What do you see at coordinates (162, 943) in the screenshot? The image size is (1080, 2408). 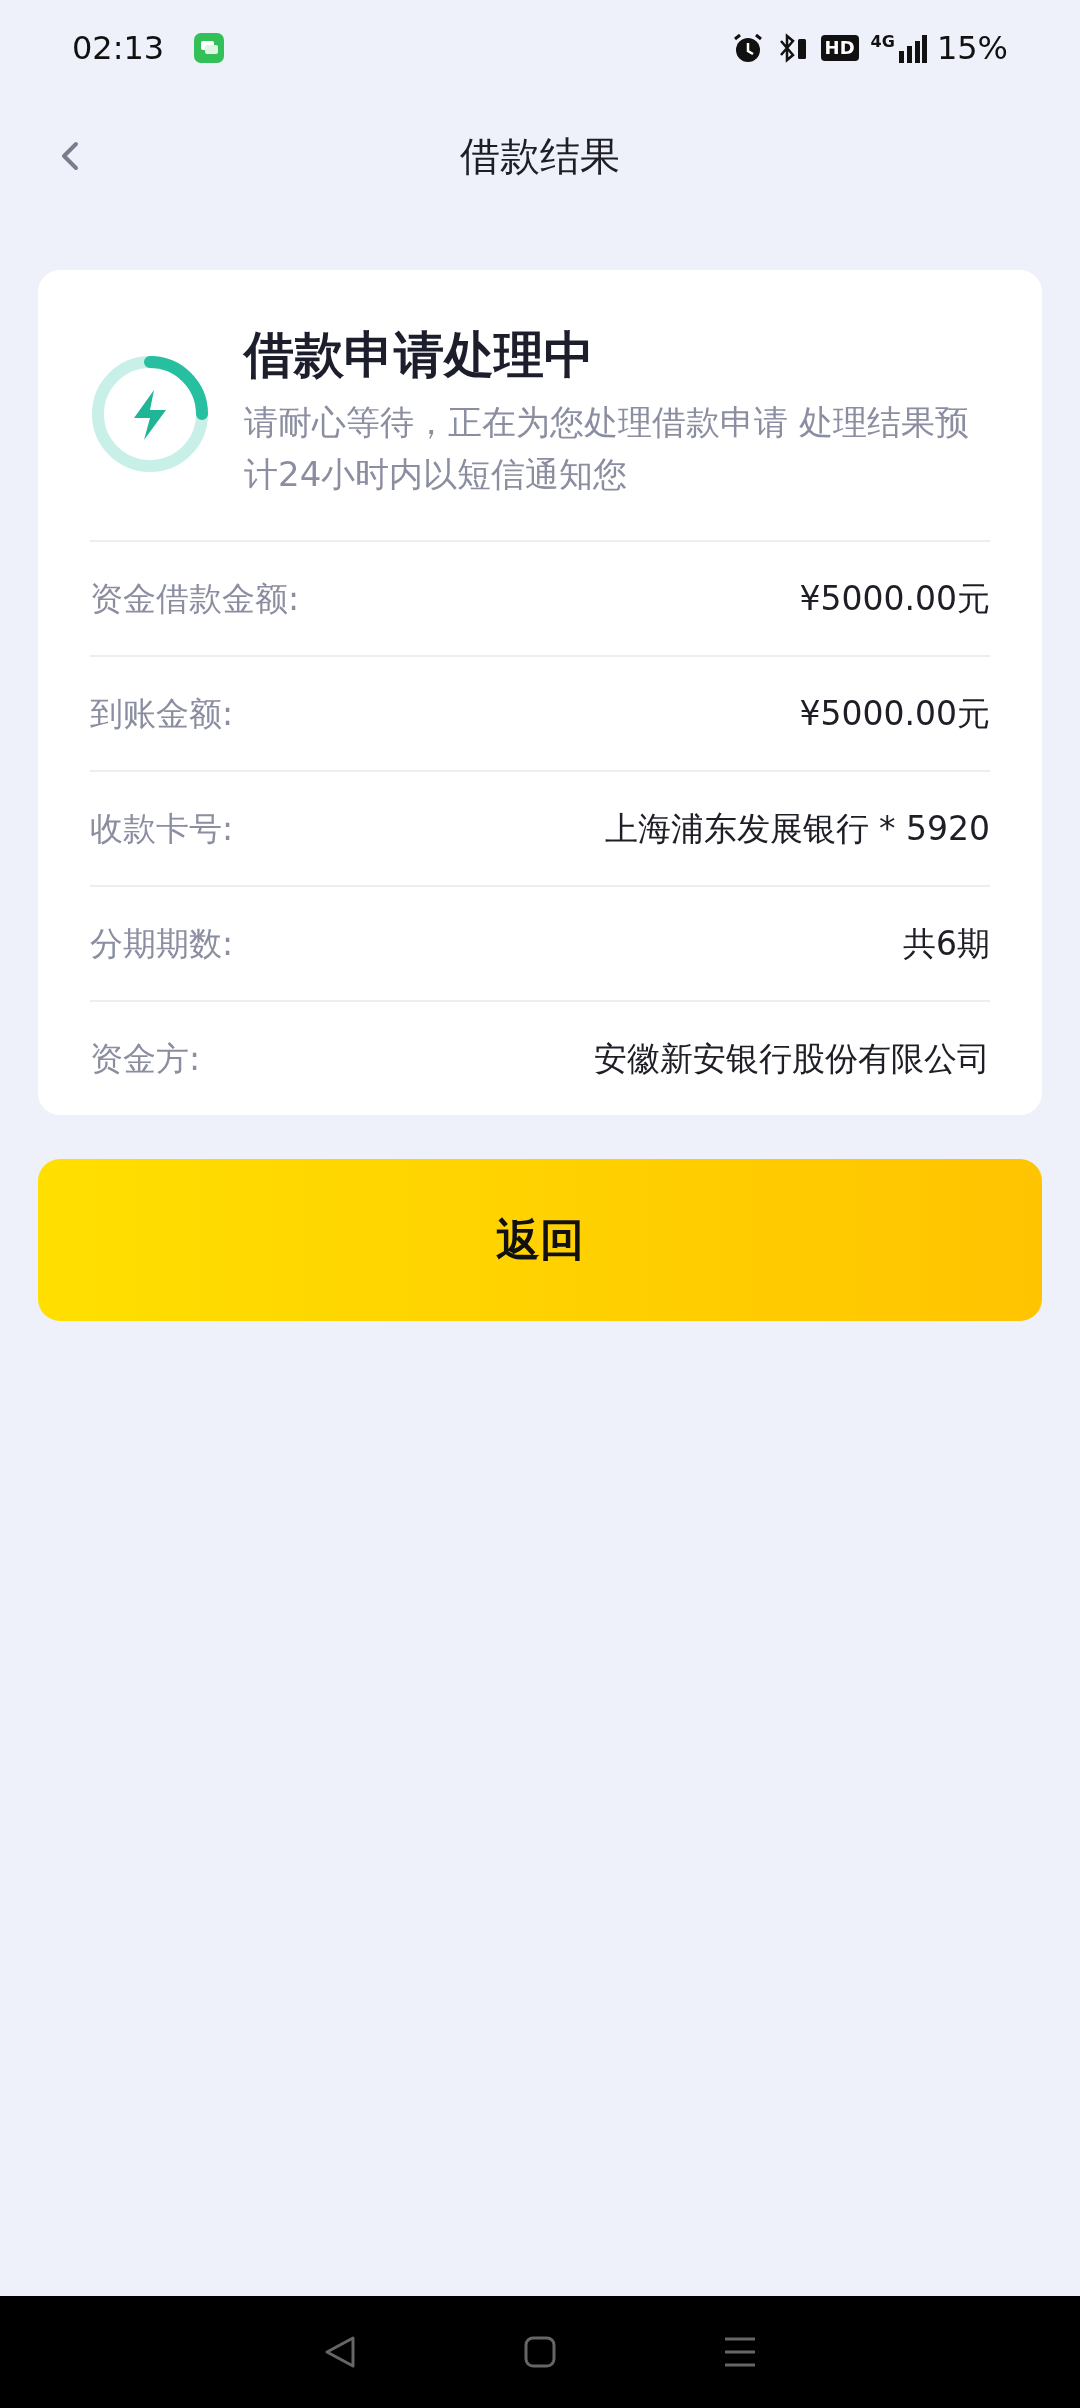 I see `detail-label: 分期期数:` at bounding box center [162, 943].